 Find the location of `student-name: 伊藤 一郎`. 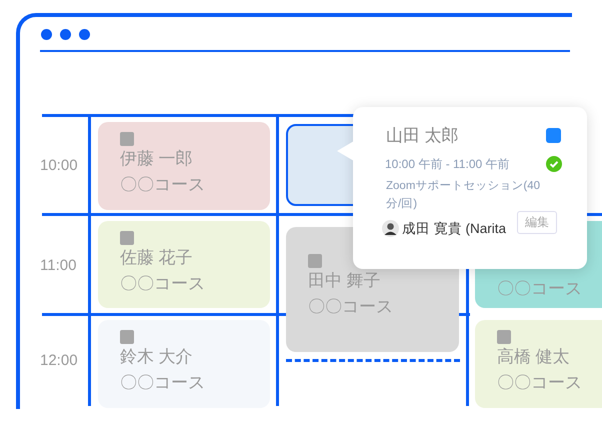

student-name: 伊藤 一郎 is located at coordinates (157, 159).